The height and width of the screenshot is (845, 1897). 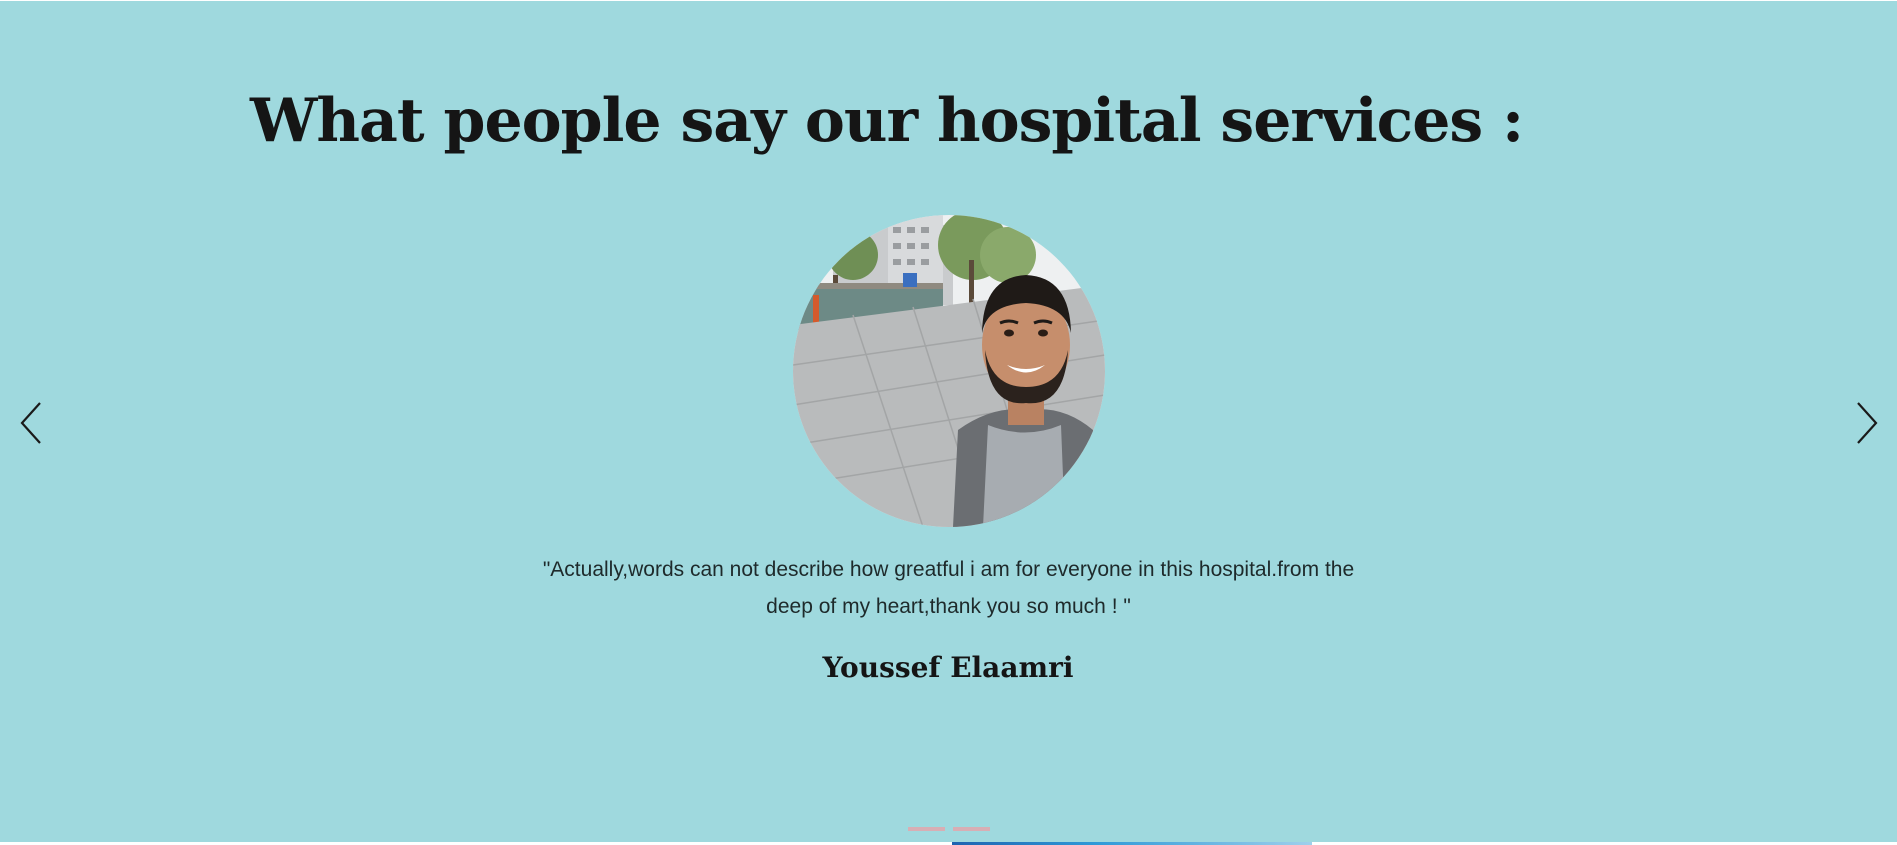 I want to click on chevron-right-icon, so click(x=1867, y=423).